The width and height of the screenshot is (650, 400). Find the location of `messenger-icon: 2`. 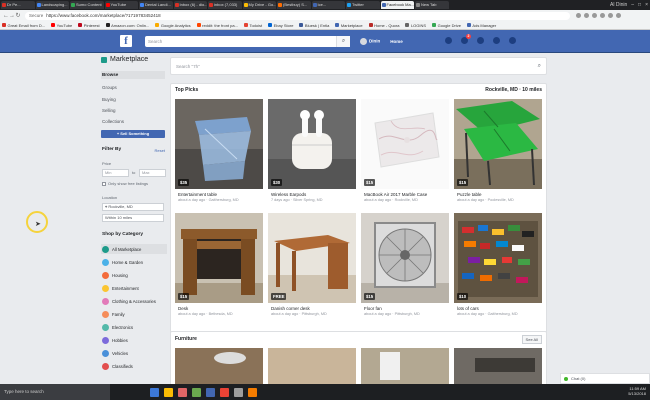

messenger-icon: 2 is located at coordinates (466, 39).